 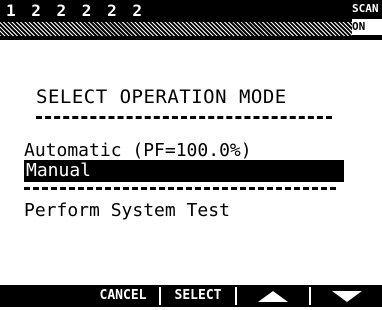 What do you see at coordinates (161, 97) in the screenshot?
I see `page-title: SELECT OPERATION MODE` at bounding box center [161, 97].